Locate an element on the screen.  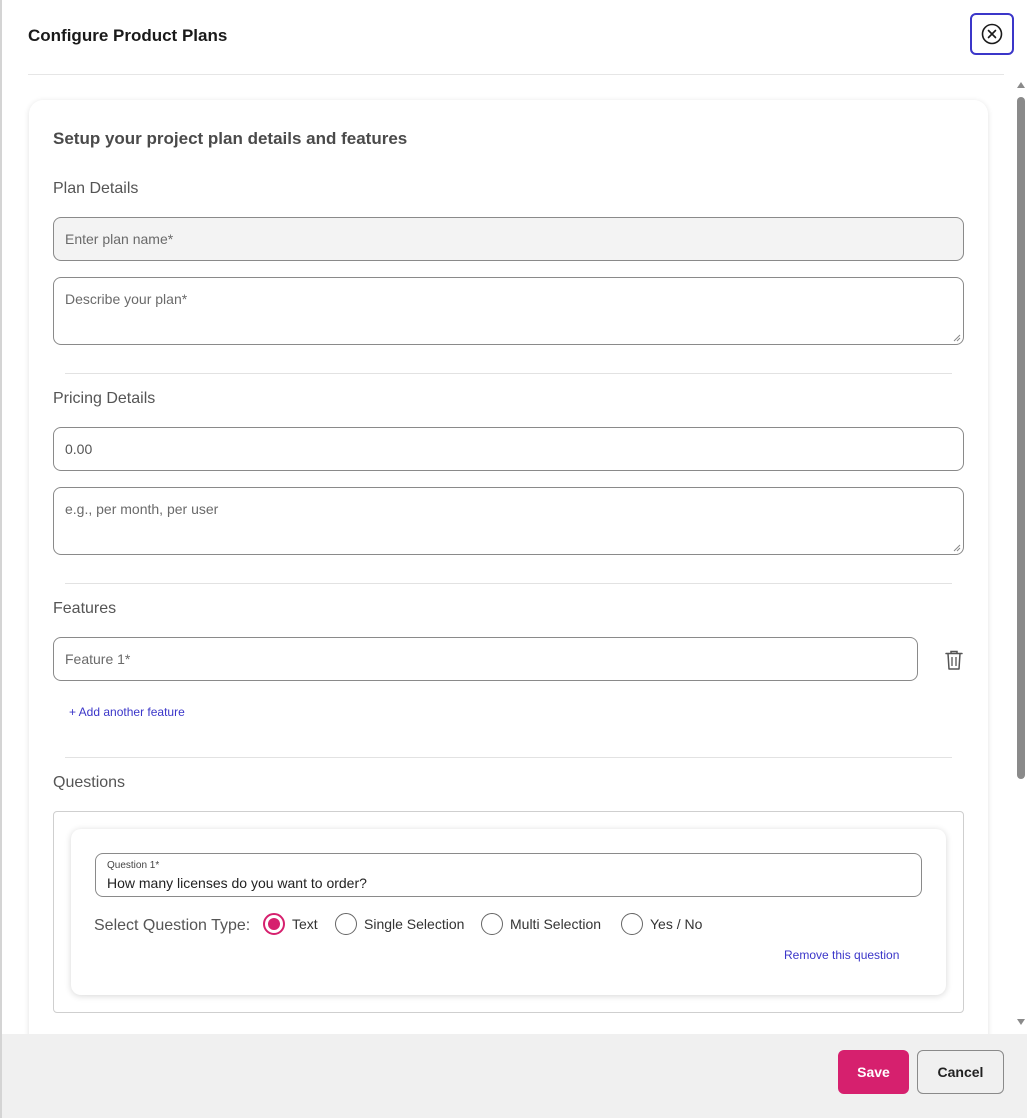
question-type-text-radio: Text is located at coordinates (290, 924).